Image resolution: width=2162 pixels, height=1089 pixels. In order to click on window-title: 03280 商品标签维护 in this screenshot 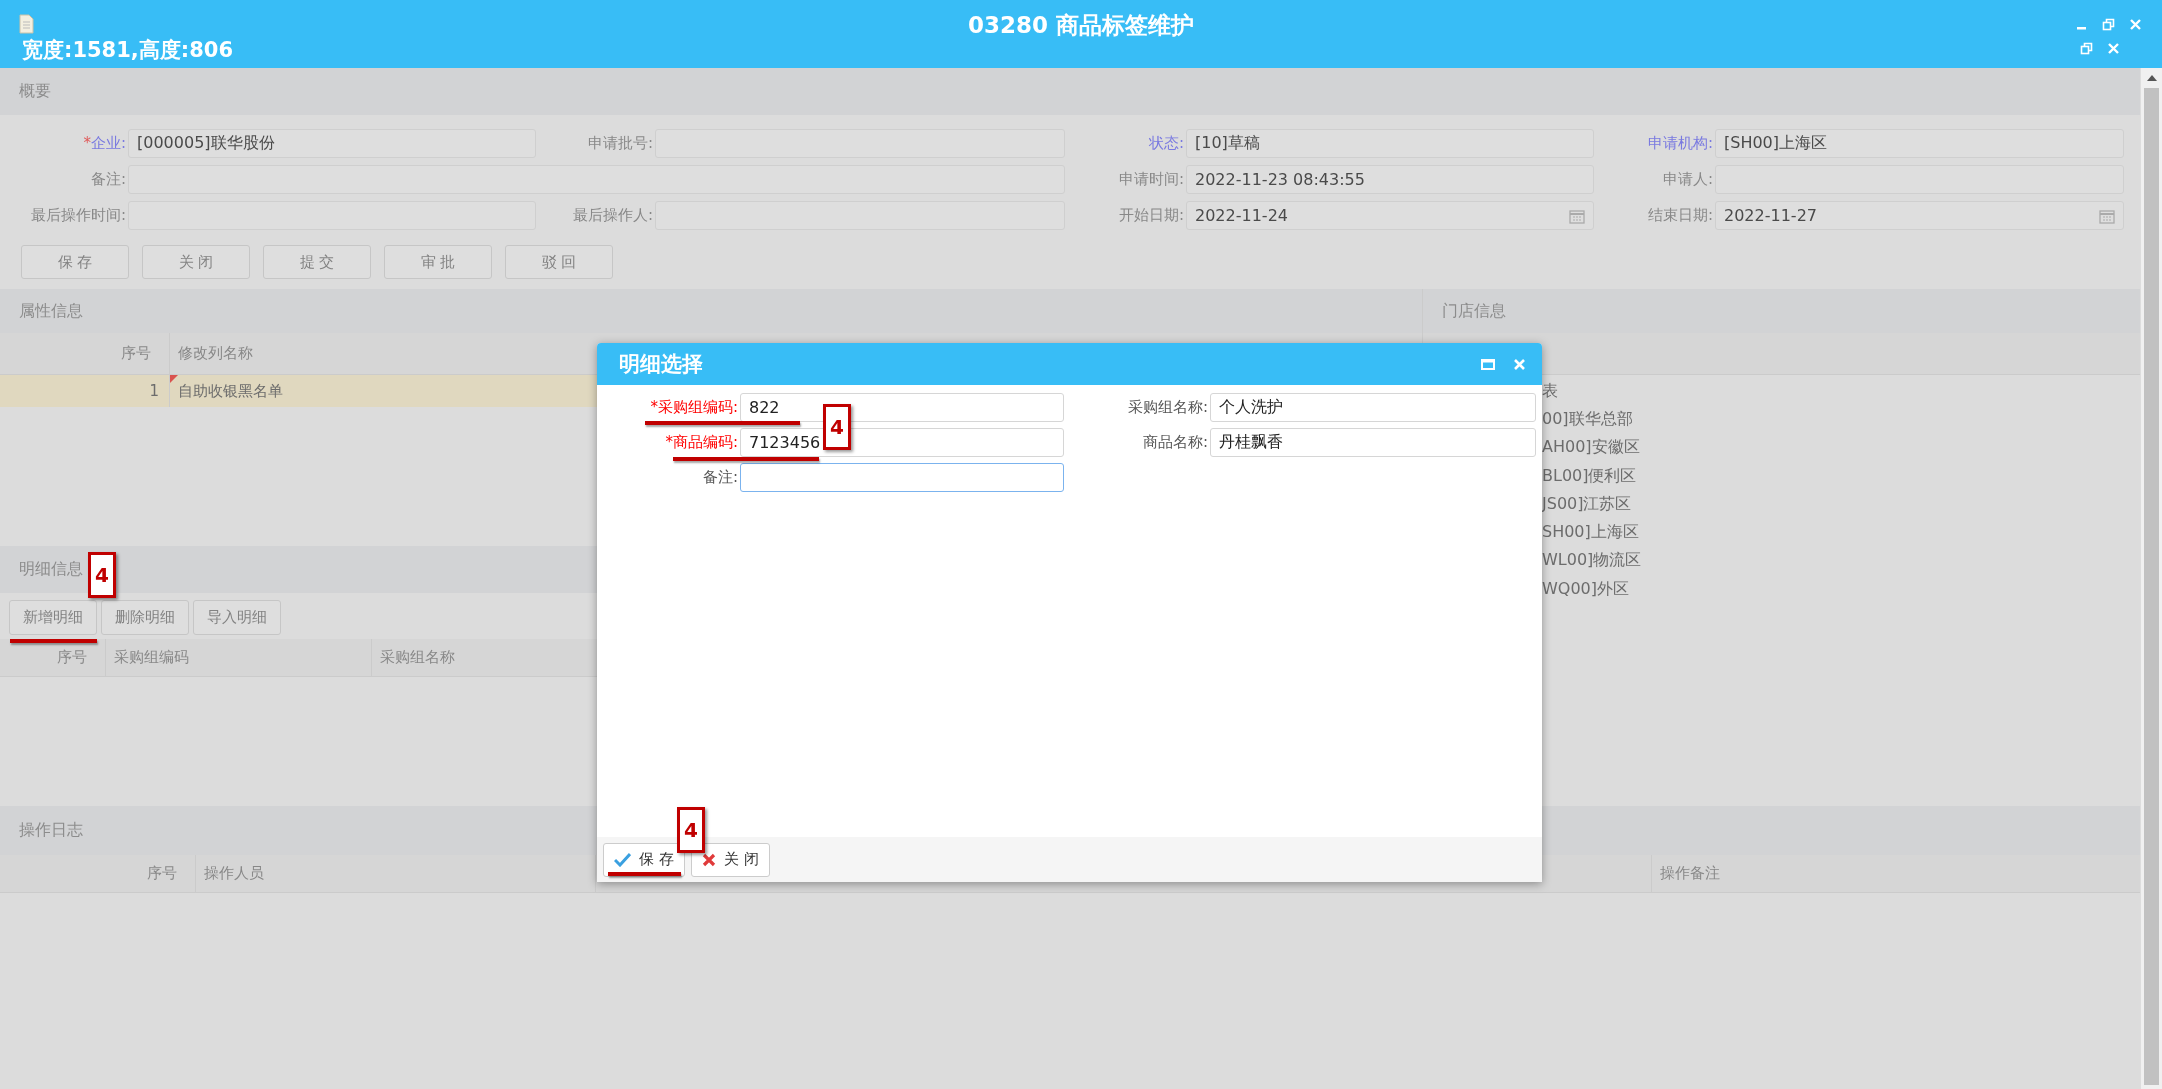, I will do `click(1081, 25)`.